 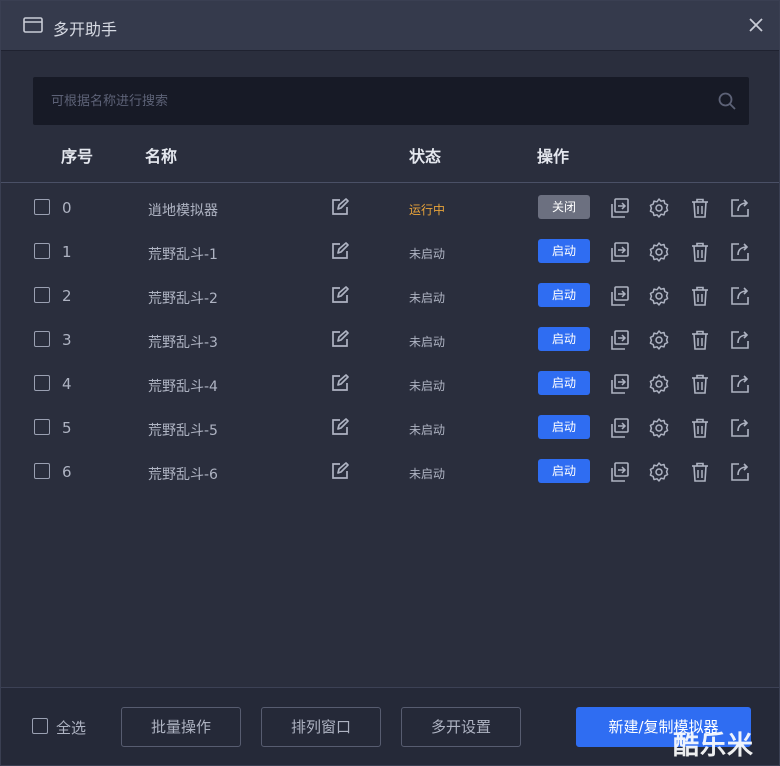 What do you see at coordinates (40, 726) in the screenshot?
I see `select-all-checkbox` at bounding box center [40, 726].